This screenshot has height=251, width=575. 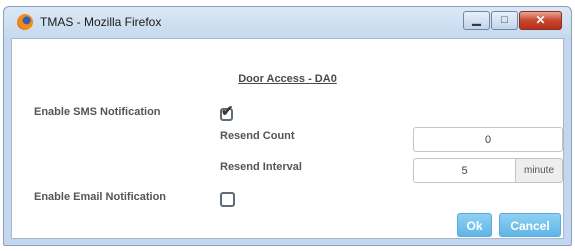 What do you see at coordinates (488, 139) in the screenshot?
I see `resend-count-input` at bounding box center [488, 139].